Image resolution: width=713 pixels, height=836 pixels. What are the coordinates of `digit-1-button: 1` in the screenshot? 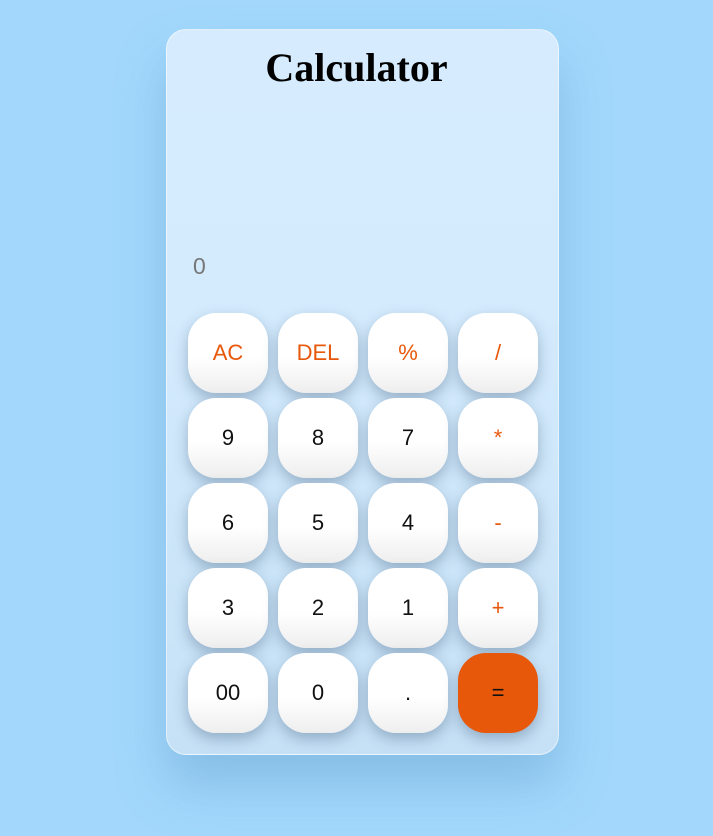 It's located at (408, 608).